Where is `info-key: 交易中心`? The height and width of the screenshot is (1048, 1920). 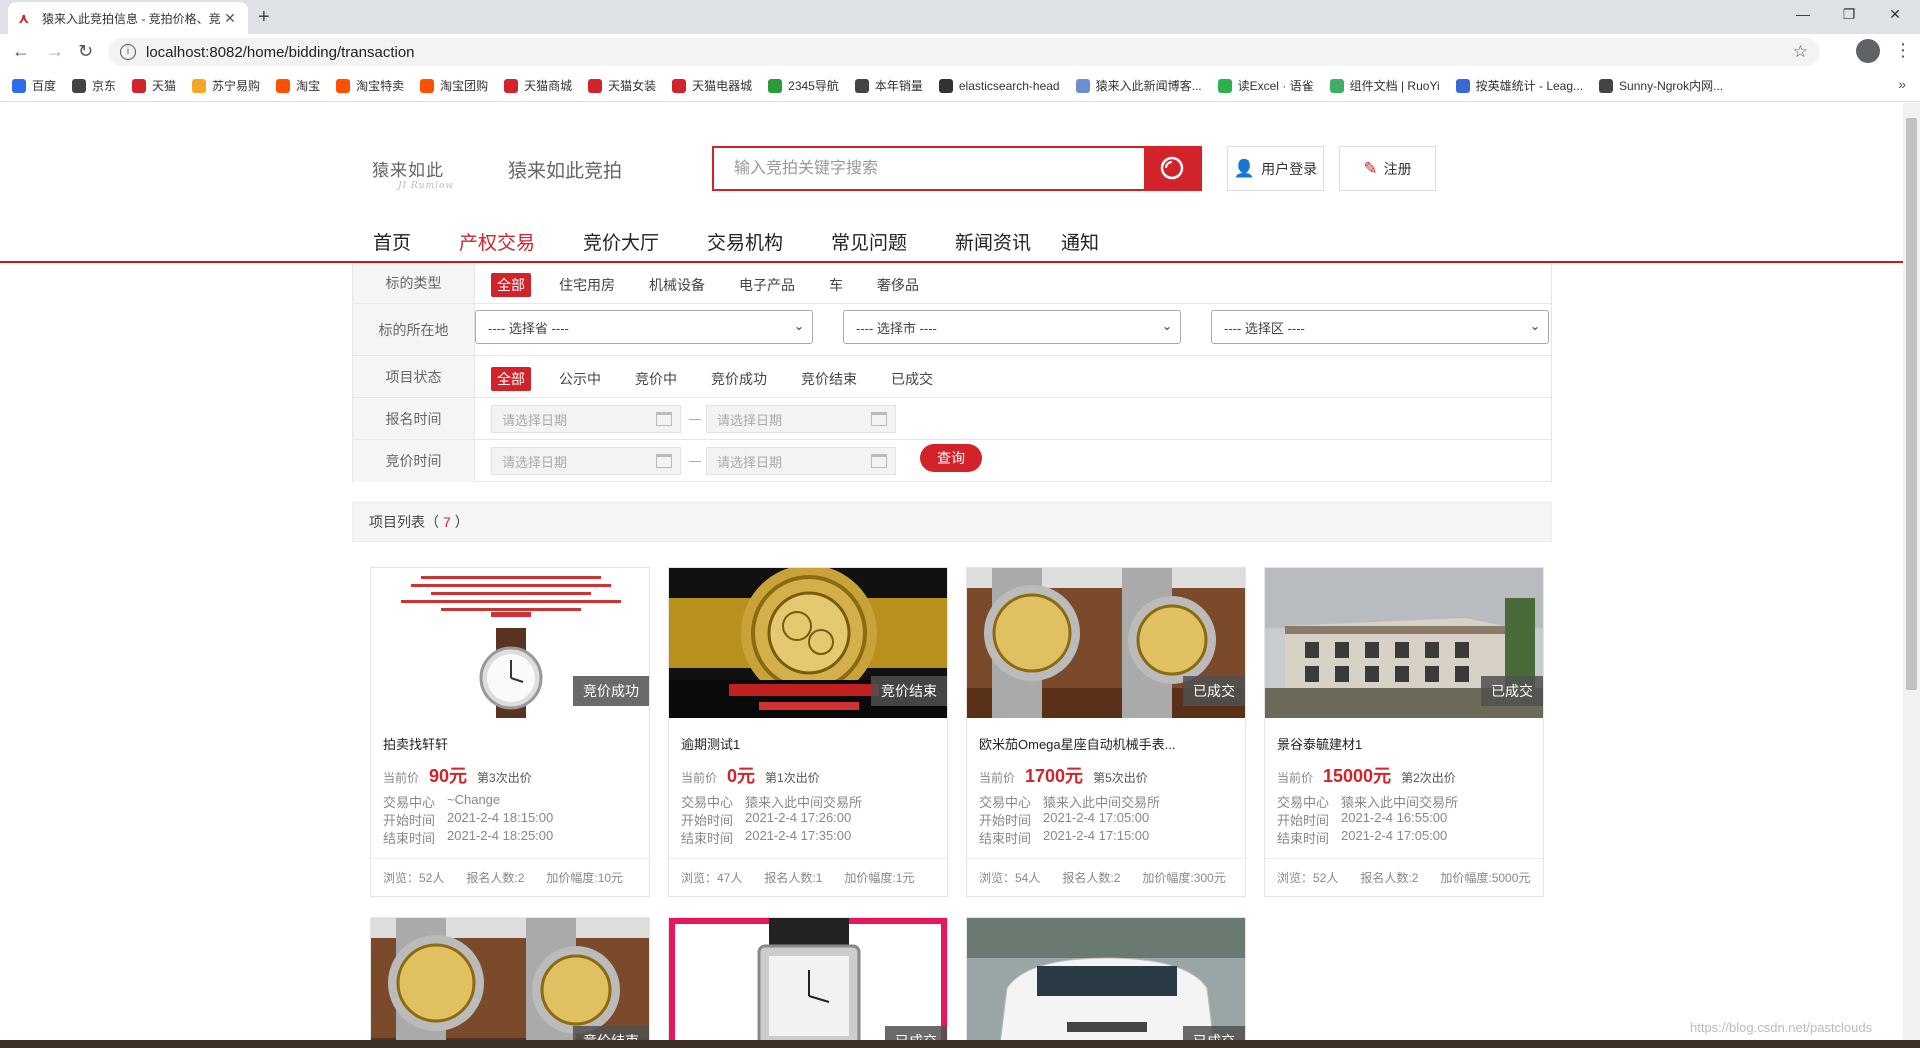
info-key: 交易中心 is located at coordinates (1303, 802).